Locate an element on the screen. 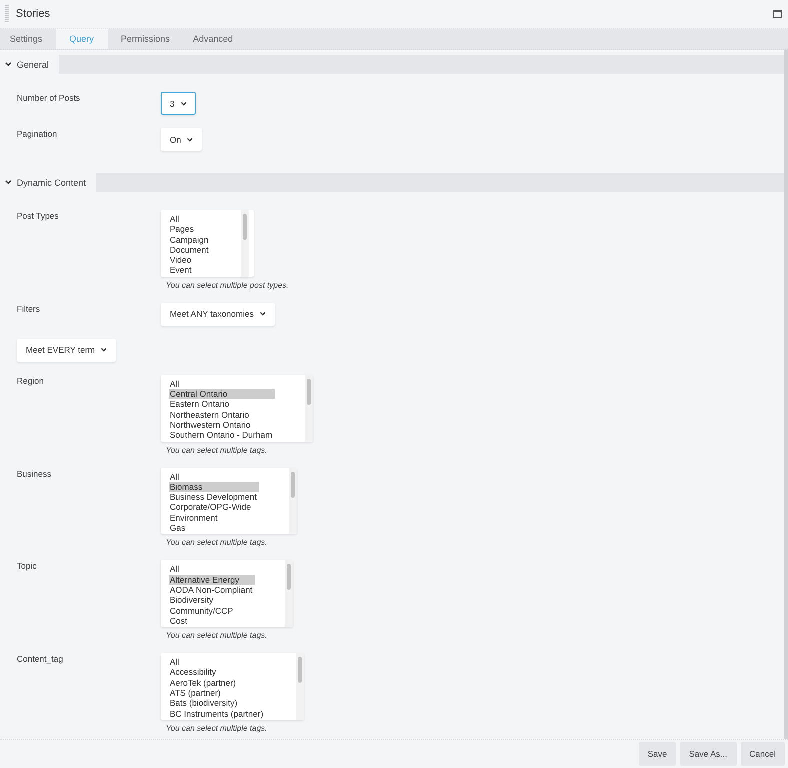 Image resolution: width=788 pixels, height=768 pixels. multi-select-list: All Central Ontario Eastern Ontario Northeastern Ontario Northwestern Ontario Southern Ontario - Durham is located at coordinates (237, 408).